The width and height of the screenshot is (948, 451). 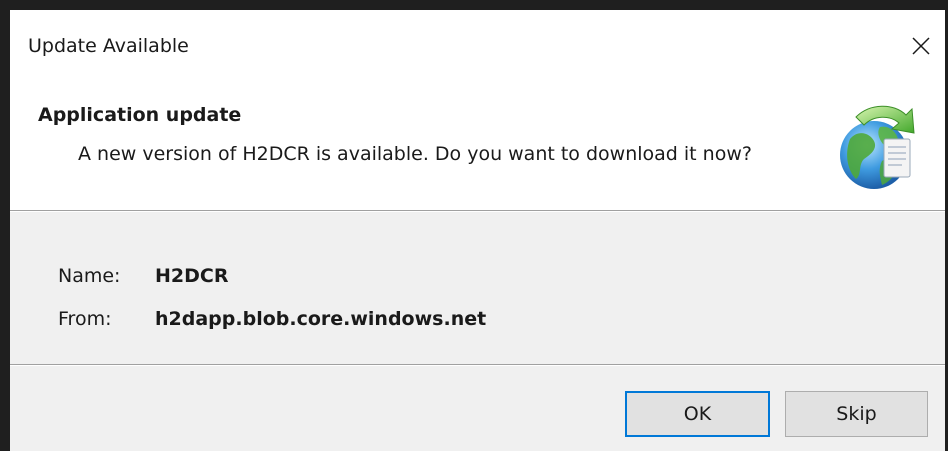 I want to click on close-button, so click(x=921, y=46).